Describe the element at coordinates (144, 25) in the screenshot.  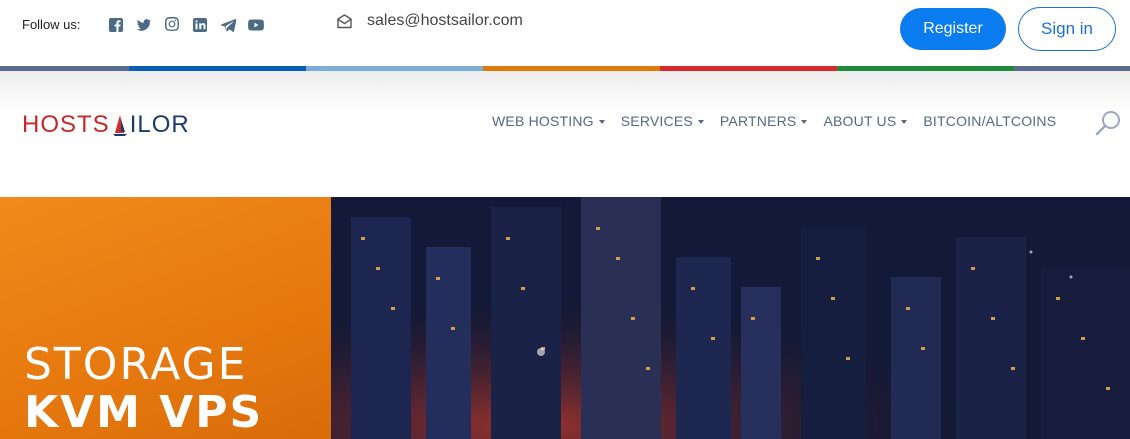
I see `twitter-icon` at that location.